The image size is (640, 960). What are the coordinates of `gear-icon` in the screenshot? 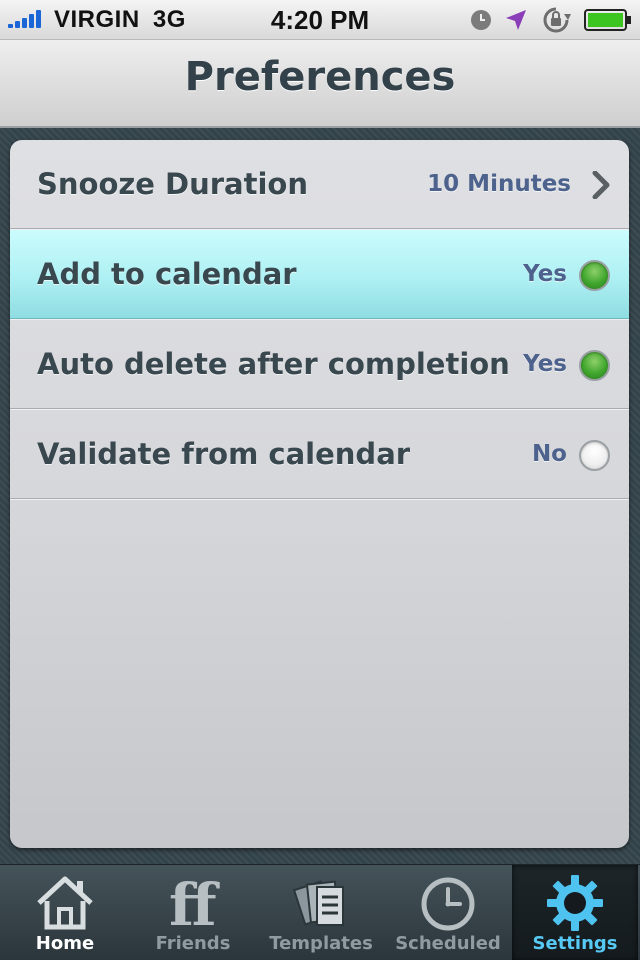 It's located at (575, 903).